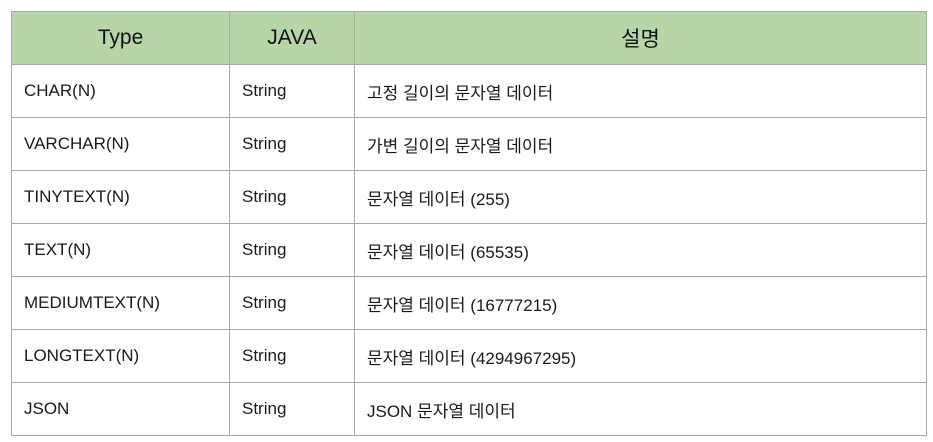 Image resolution: width=933 pixels, height=442 pixels. Describe the element at coordinates (120, 144) in the screenshot. I see `cell-type: VARCHAR(N)` at that location.